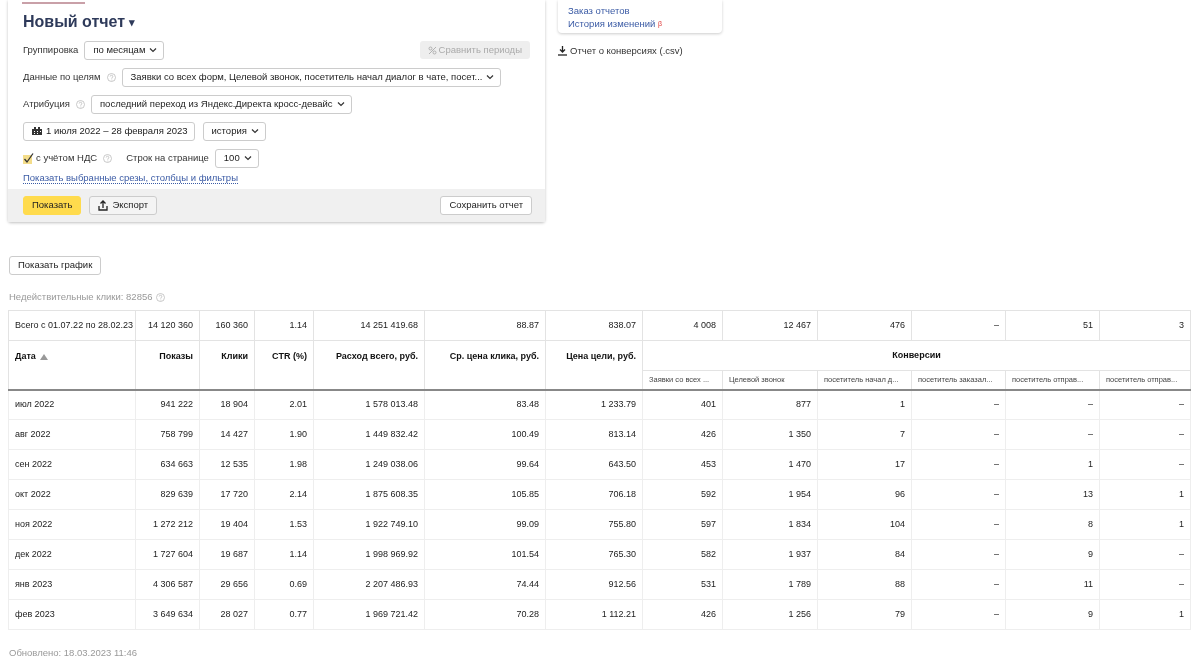 This screenshot has width=1199, height=659. I want to click on table-cell: 1.90, so click(284, 434).